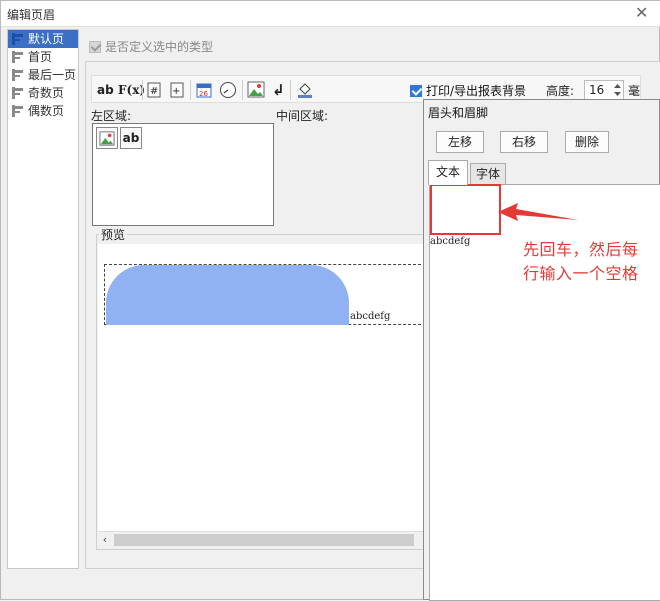  What do you see at coordinates (581, 249) in the screenshot?
I see `annotation-line-1: 先回车，然后每` at bounding box center [581, 249].